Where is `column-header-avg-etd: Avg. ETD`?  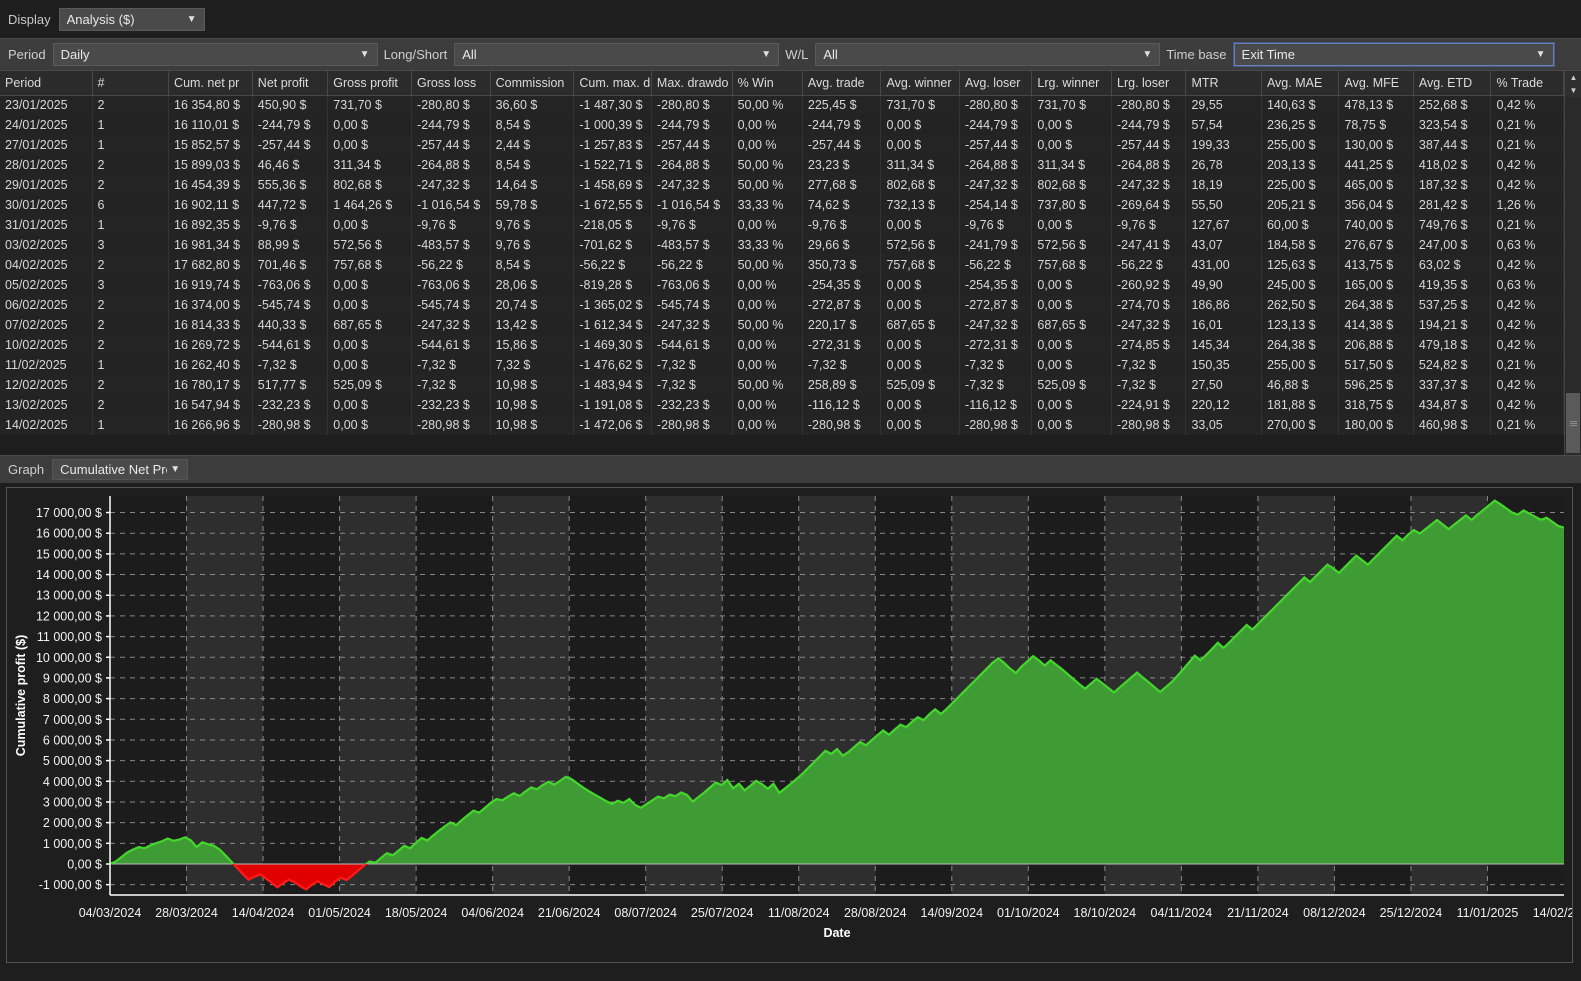
column-header-avg-etd: Avg. ETD is located at coordinates (1452, 83).